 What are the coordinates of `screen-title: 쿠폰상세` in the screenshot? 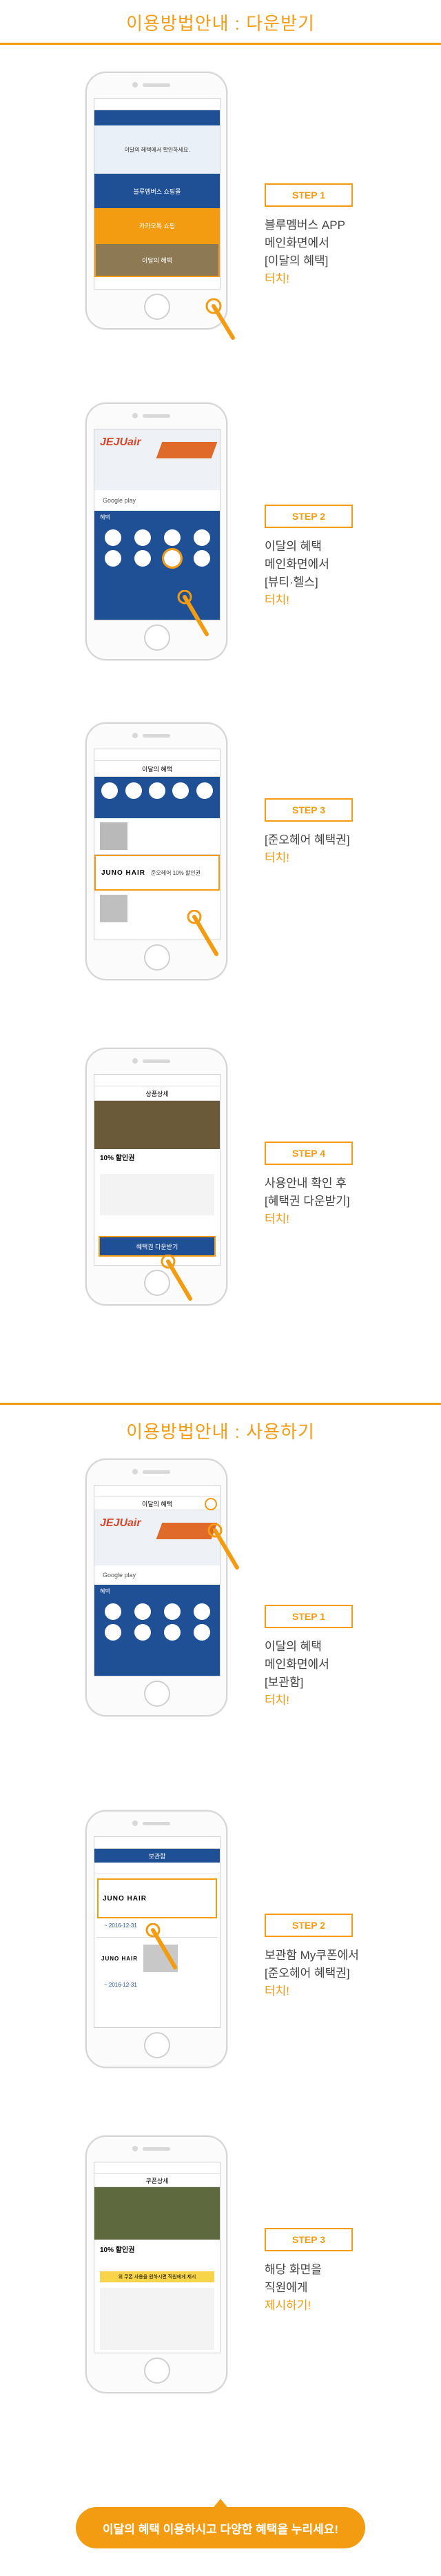 It's located at (157, 2180).